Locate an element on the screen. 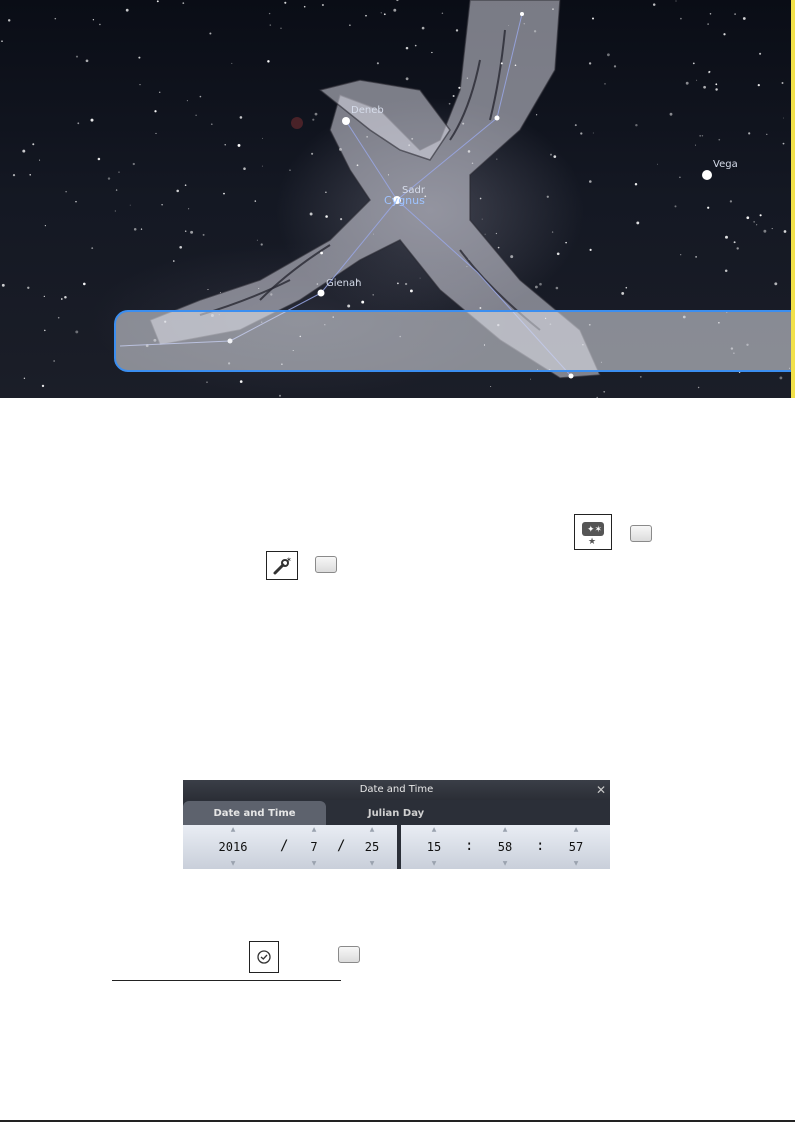  hour-field: 15 is located at coordinates (434, 847).